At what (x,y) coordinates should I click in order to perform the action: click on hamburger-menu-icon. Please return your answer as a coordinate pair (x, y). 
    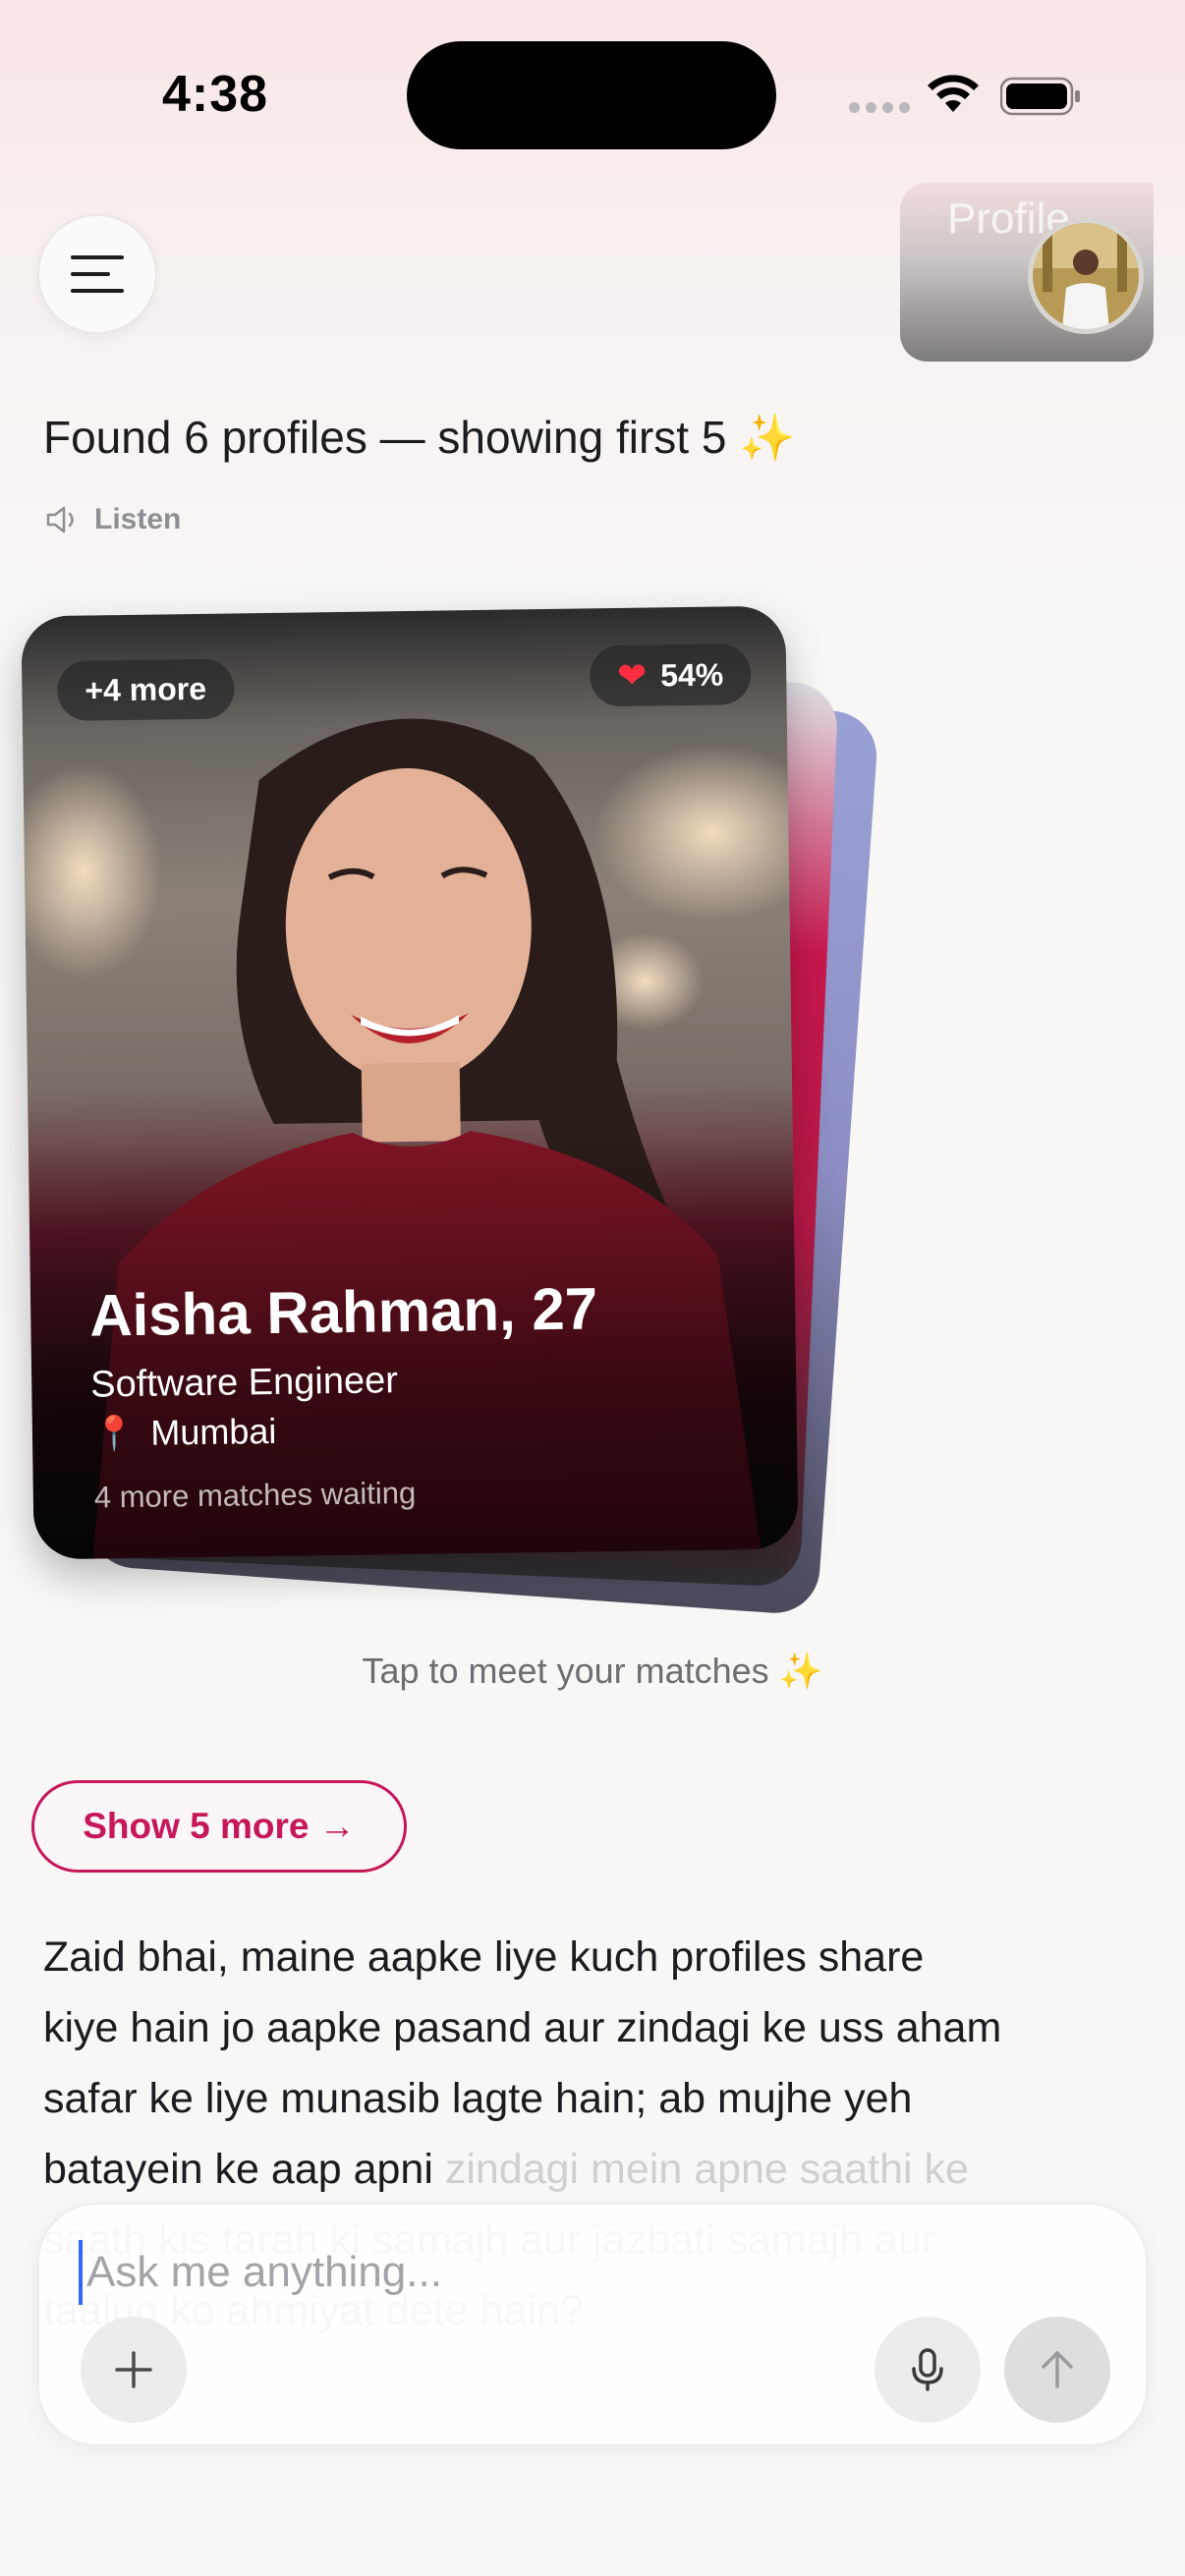
    Looking at the image, I should click on (98, 274).